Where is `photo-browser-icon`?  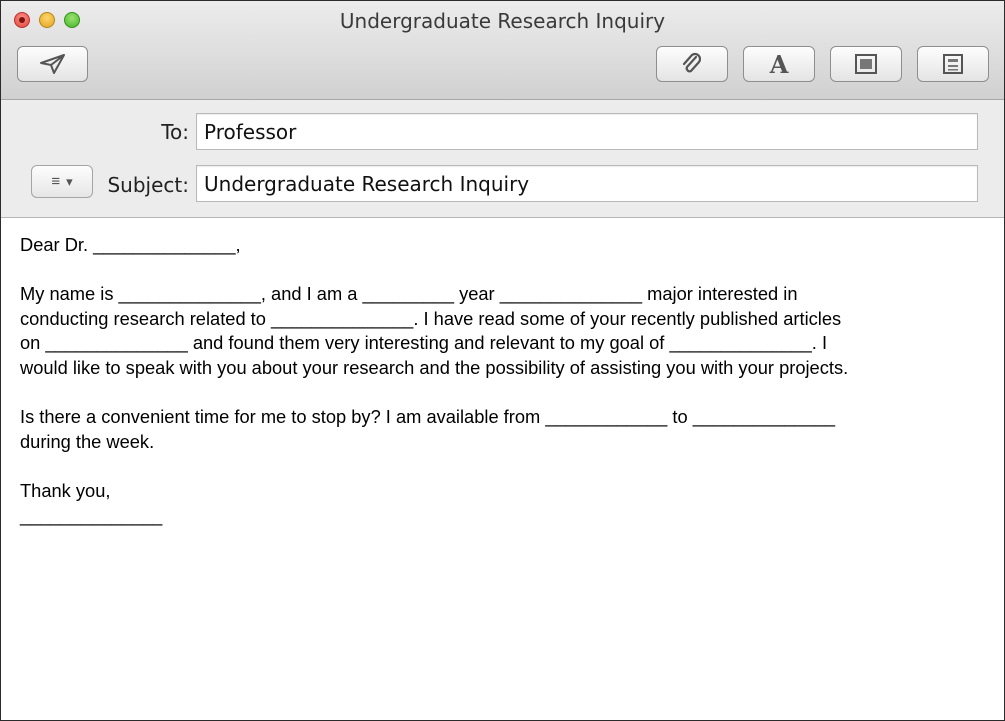 photo-browser-icon is located at coordinates (866, 64).